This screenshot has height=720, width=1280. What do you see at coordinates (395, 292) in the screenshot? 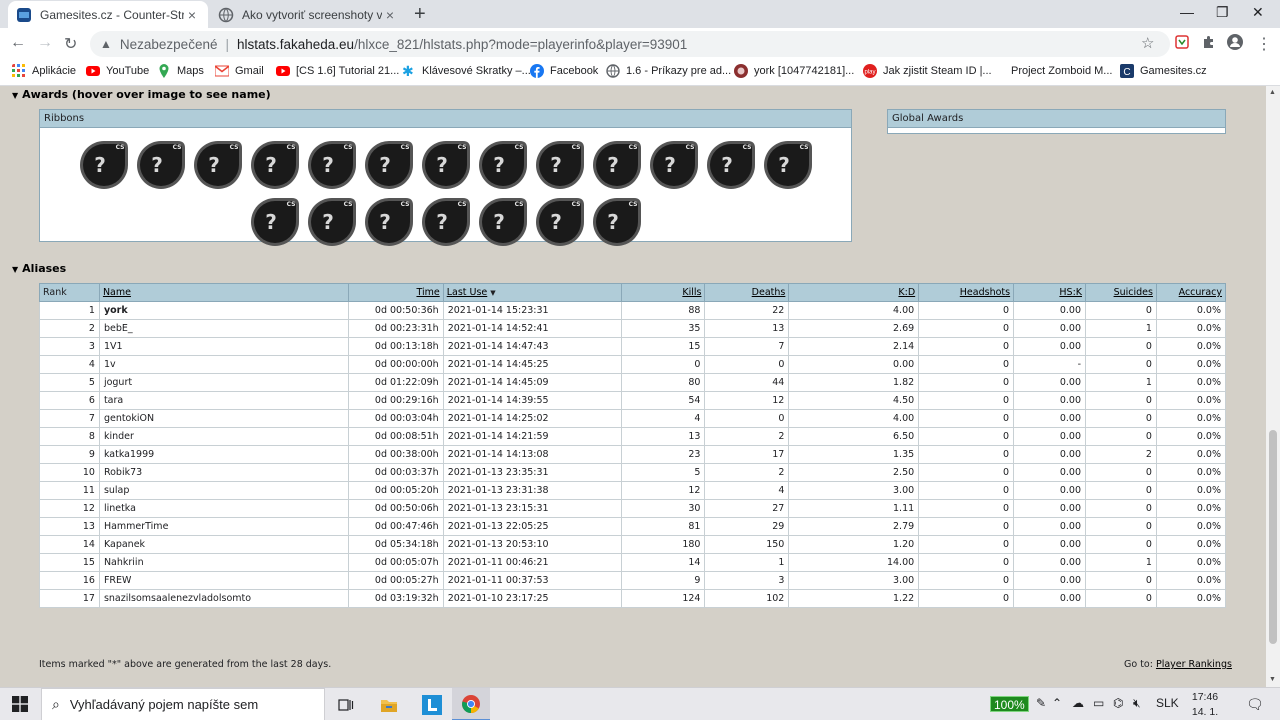
I see `column-header-time: Time` at bounding box center [395, 292].